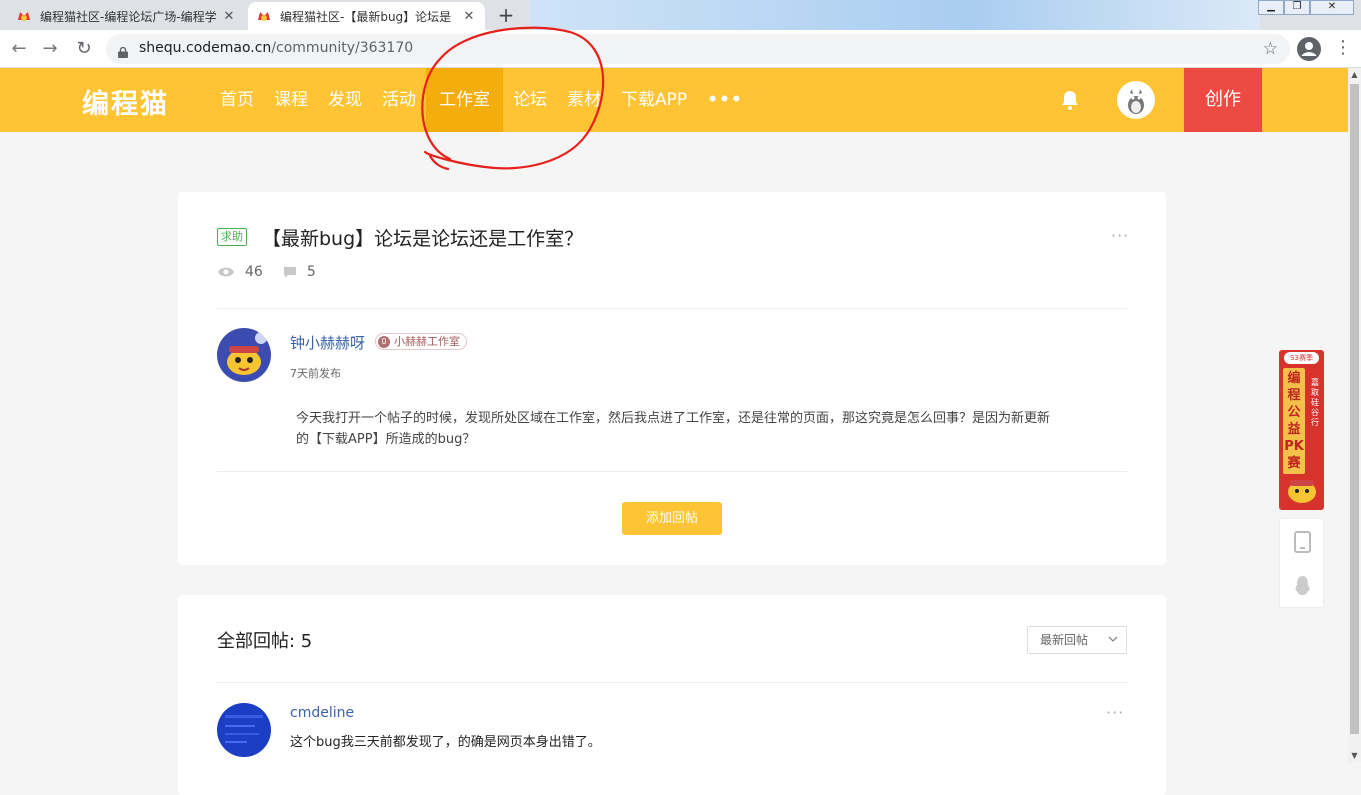 The height and width of the screenshot is (795, 1361). I want to click on tab-title: 编程猫社区-编程论坛广场-编程学, so click(128, 16).